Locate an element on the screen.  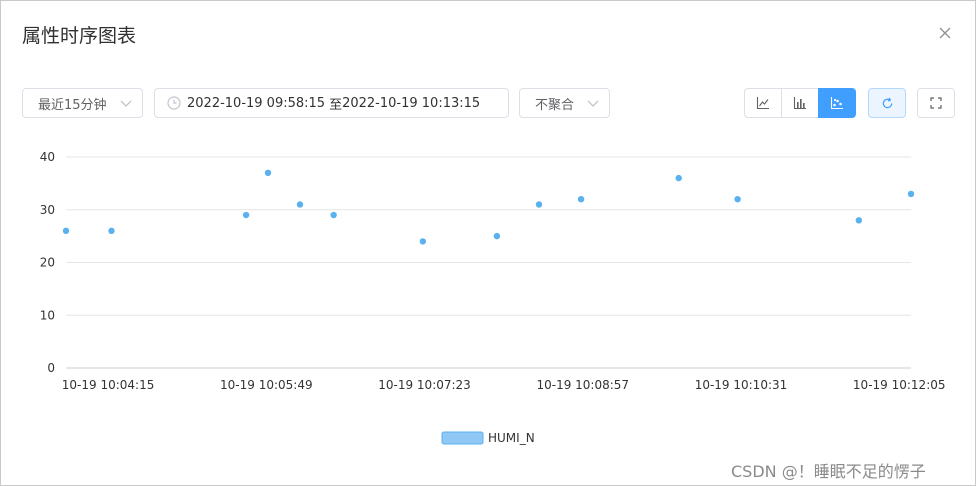
y-tick-label: 20 is located at coordinates (47, 263).